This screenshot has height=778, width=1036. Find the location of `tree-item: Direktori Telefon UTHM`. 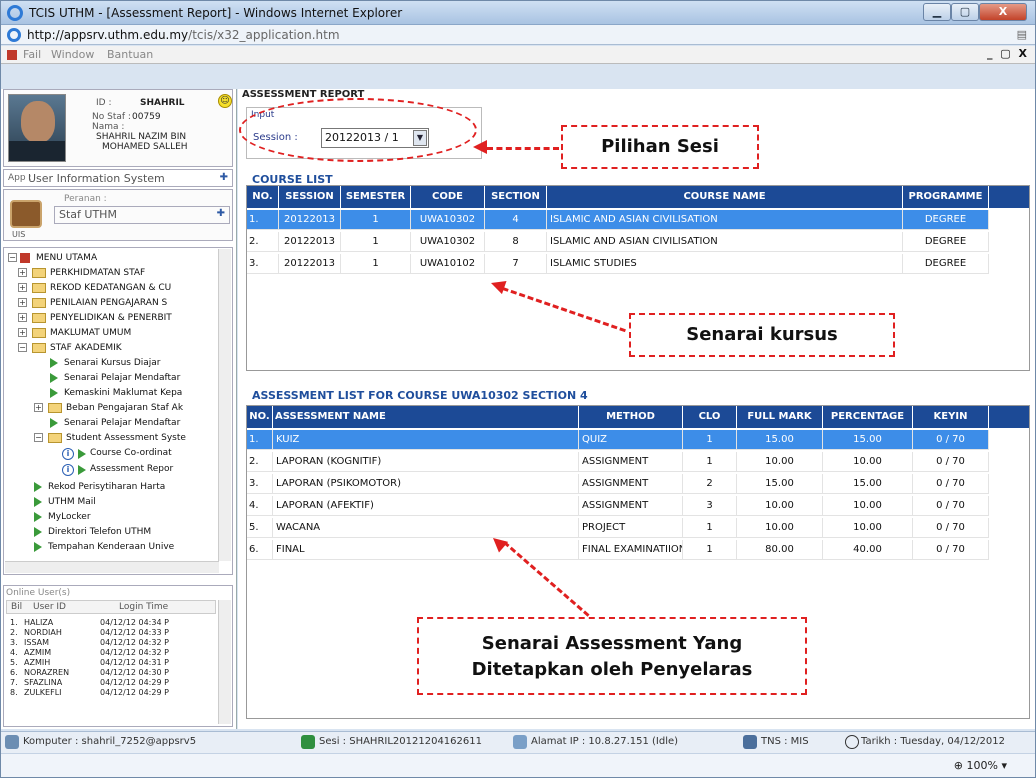

tree-item: Direktori Telefon UTHM is located at coordinates (99, 532).